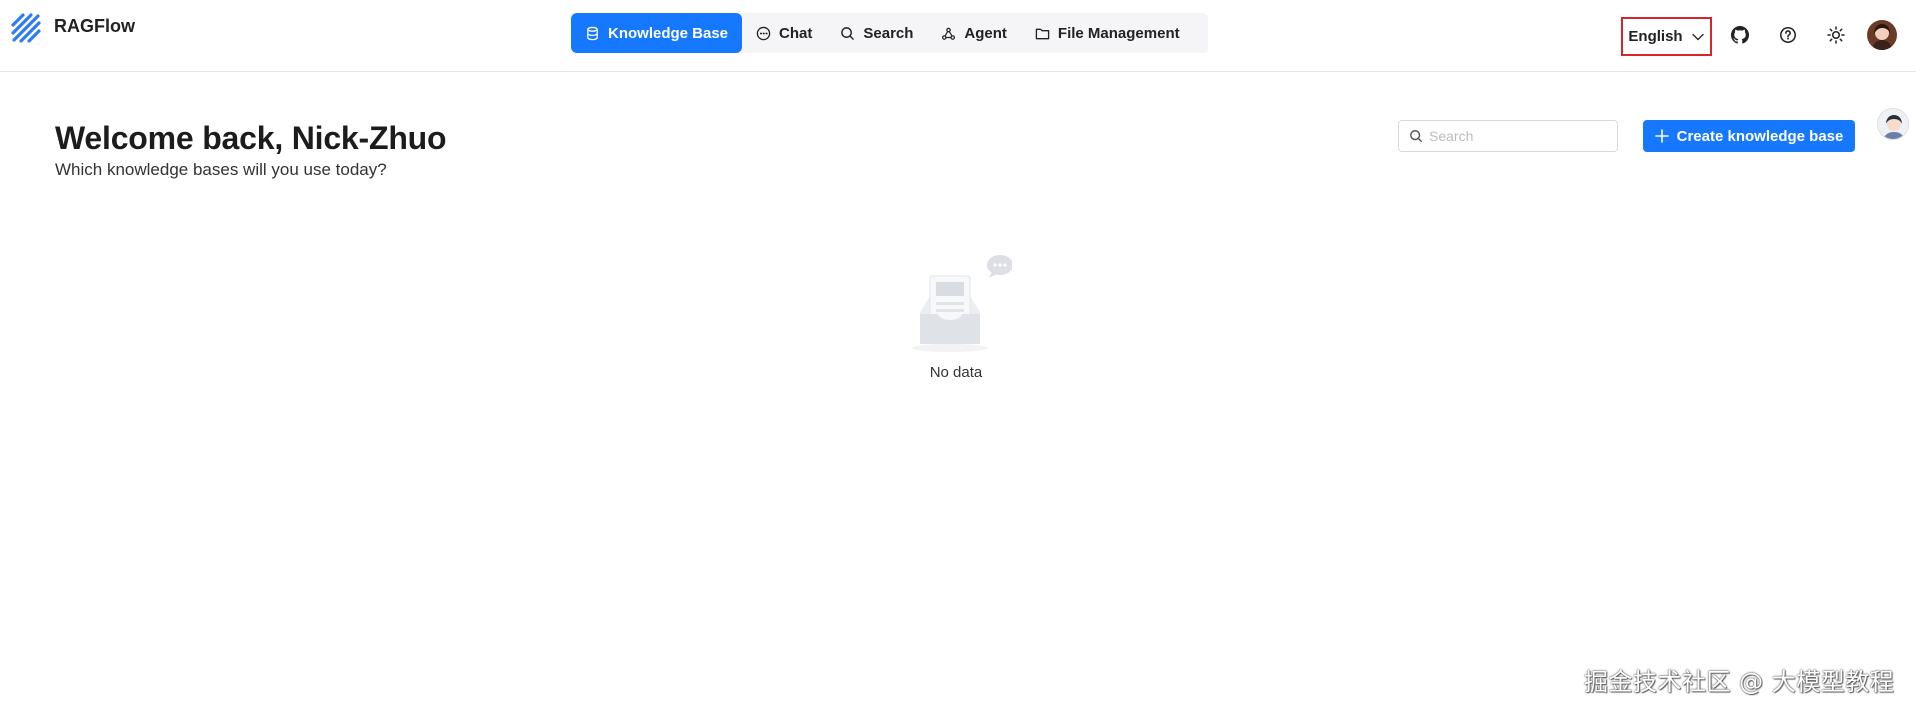 The width and height of the screenshot is (1916, 713). Describe the element at coordinates (592, 33) in the screenshot. I see `database-icon` at that location.